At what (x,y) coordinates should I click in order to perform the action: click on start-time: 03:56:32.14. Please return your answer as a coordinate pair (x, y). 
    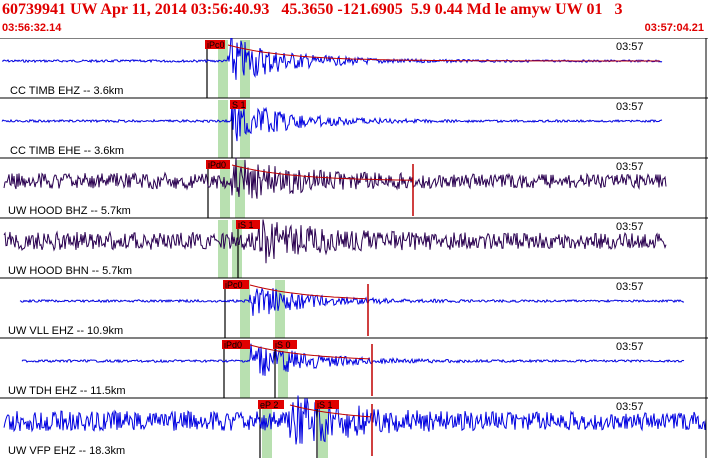
    Looking at the image, I should click on (32, 28).